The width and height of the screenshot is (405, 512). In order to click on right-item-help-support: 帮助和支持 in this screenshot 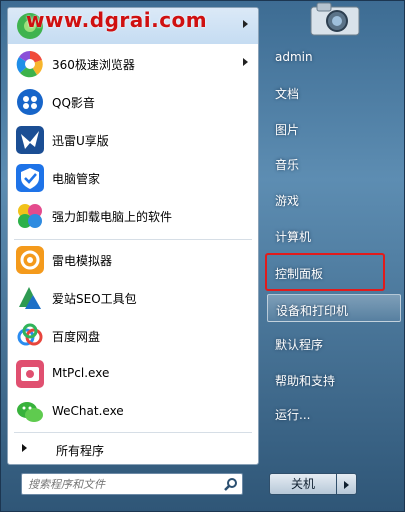, I will do `click(334, 379)`.